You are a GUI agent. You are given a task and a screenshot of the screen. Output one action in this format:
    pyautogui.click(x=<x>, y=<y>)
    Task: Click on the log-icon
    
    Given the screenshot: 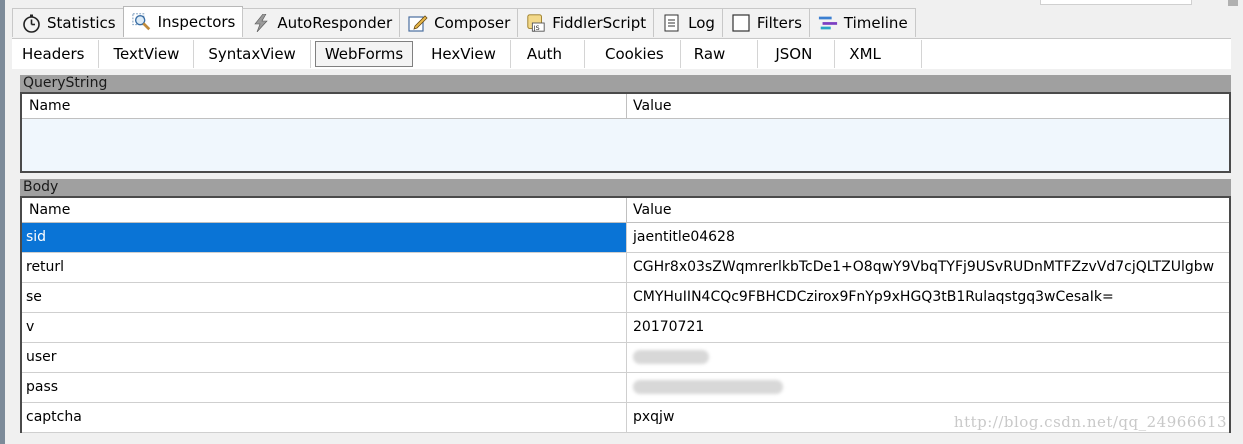 What is the action you would take?
    pyautogui.click(x=672, y=23)
    